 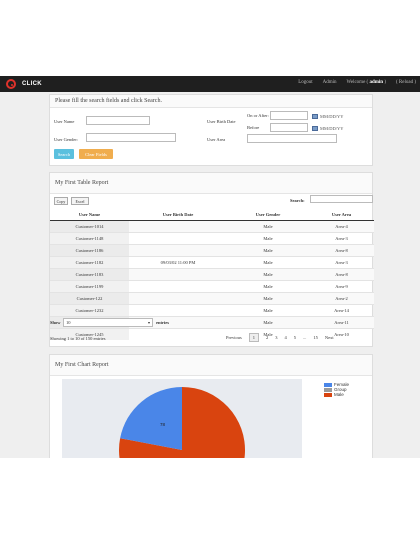 What do you see at coordinates (32, 84) in the screenshot?
I see `app-name: CLICK` at bounding box center [32, 84].